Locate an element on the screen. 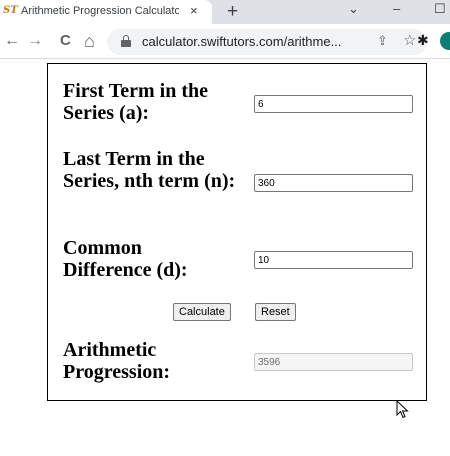 The image size is (450, 456). reload-icon: C is located at coordinates (65, 41).